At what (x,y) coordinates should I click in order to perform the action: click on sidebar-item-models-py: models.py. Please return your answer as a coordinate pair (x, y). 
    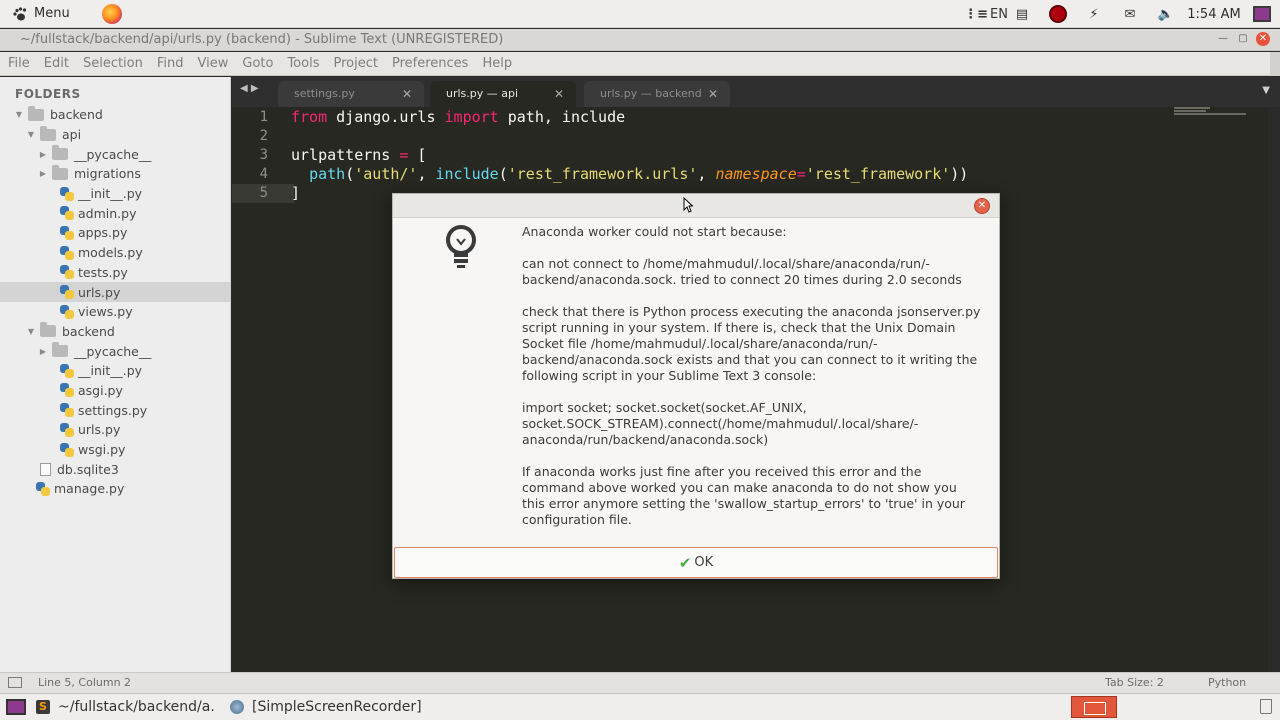
    Looking at the image, I should click on (115, 253).